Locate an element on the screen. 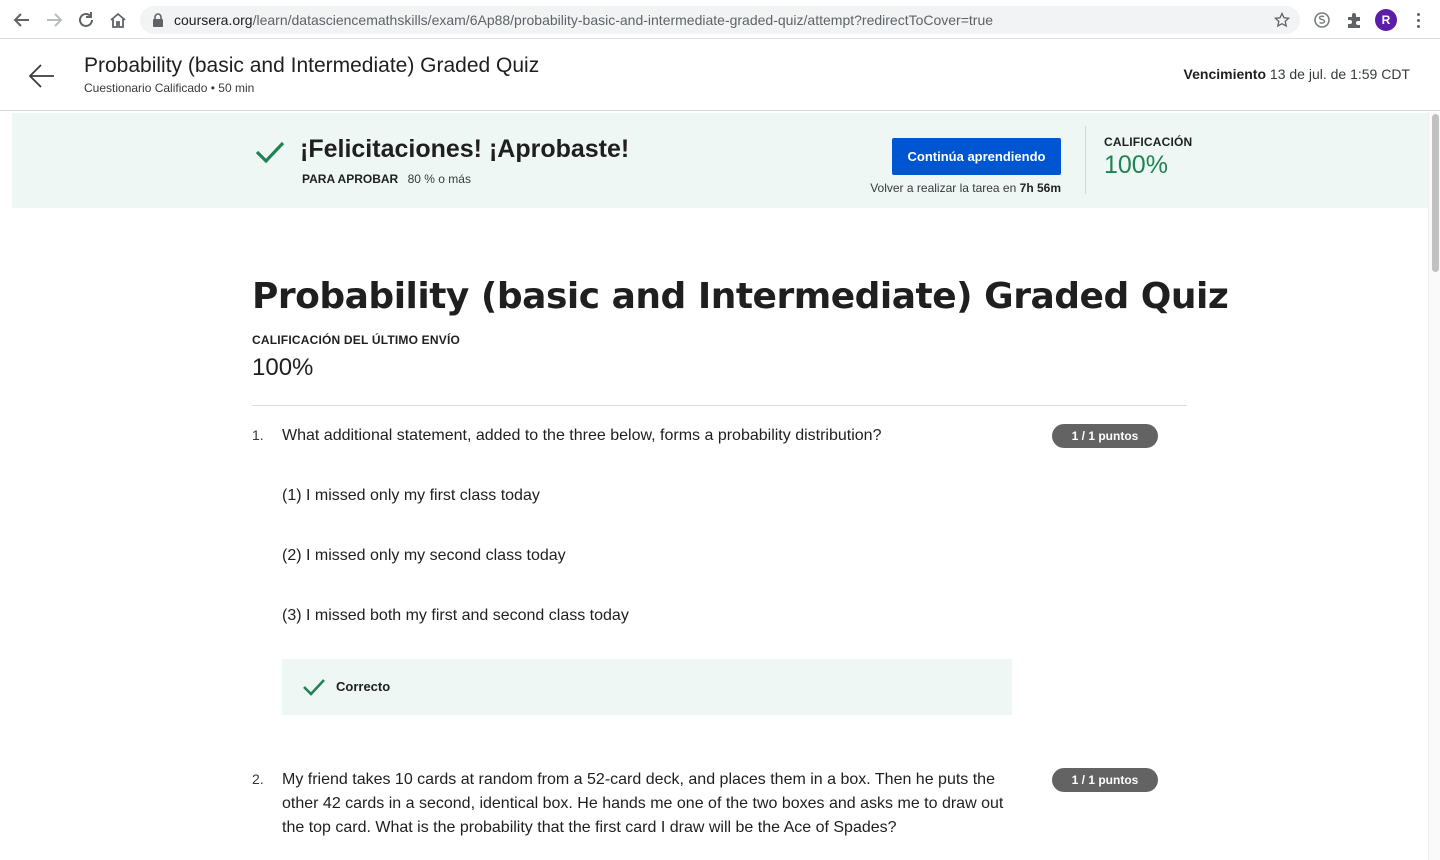 The height and width of the screenshot is (860, 1440). reload-icon is located at coordinates (86, 20).